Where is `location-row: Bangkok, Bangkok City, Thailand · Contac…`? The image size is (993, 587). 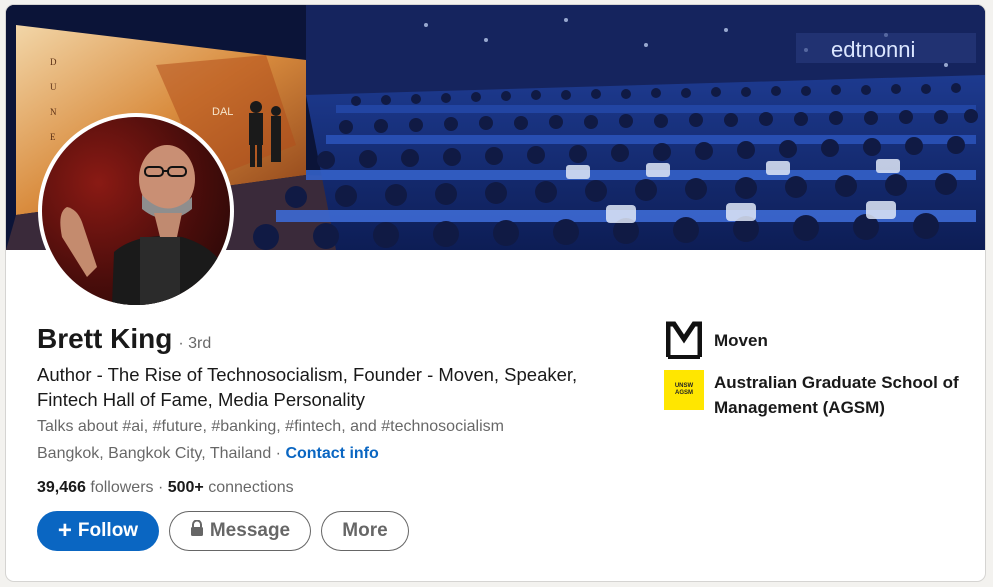 location-row: Bangkok, Bangkok City, Thailand · Contac… is located at coordinates (208, 454).